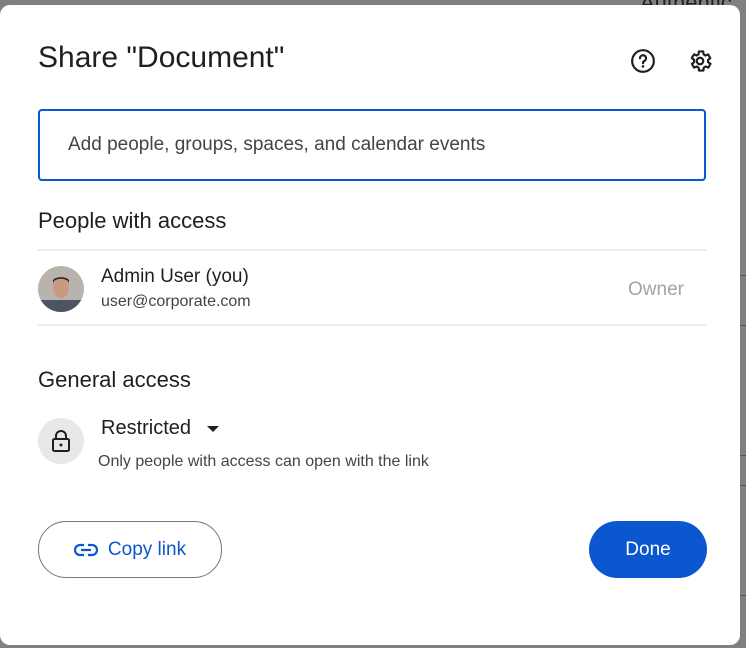 This screenshot has height=648, width=746. Describe the element at coordinates (176, 301) in the screenshot. I see `person-email: user@corporate.com` at that location.